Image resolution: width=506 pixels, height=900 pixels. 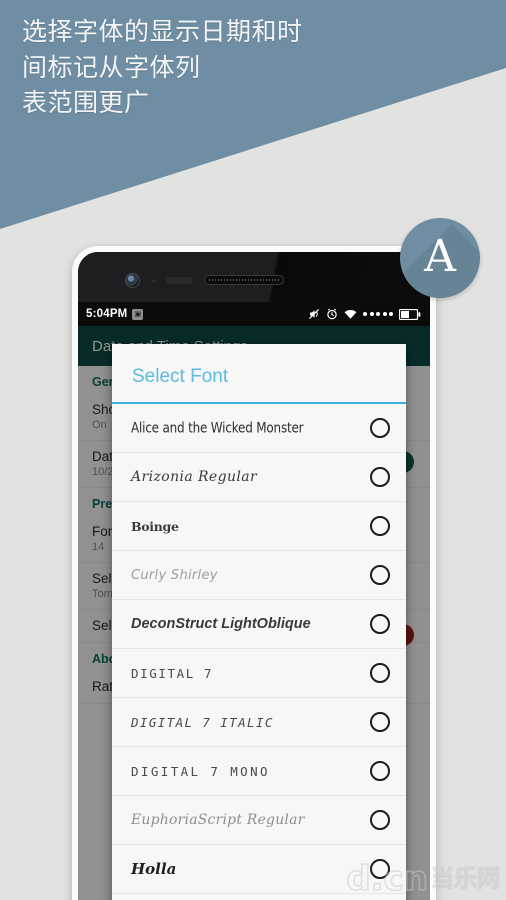 I want to click on watermark-site: 当乐网, so click(x=465, y=879).